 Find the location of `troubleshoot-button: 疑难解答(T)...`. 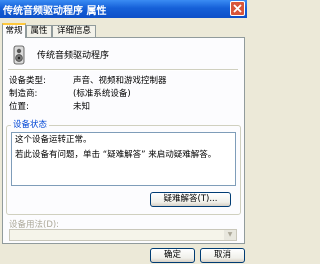

troubleshoot-button: 疑难解答(T)... is located at coordinates (190, 199).